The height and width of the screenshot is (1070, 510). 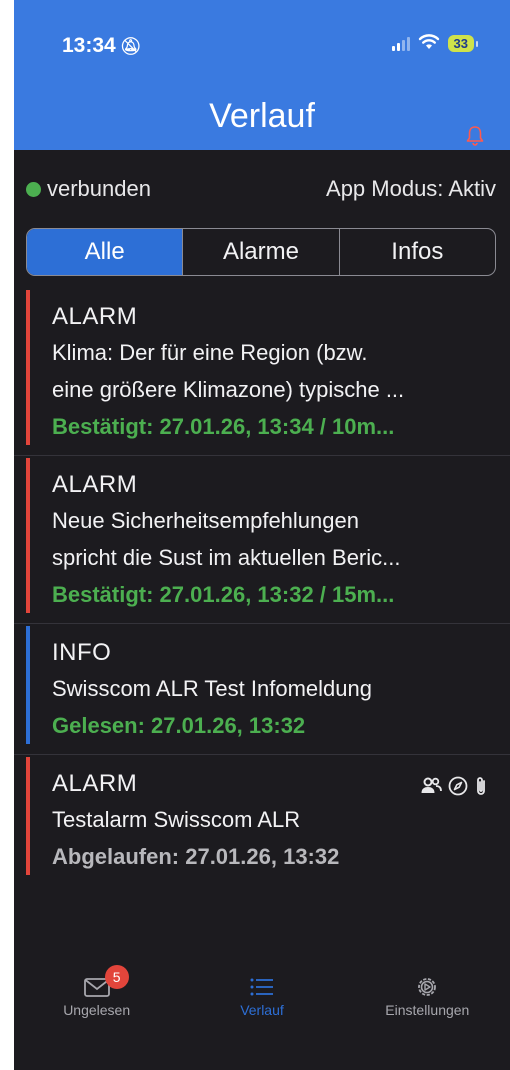 I want to click on list-icon, so click(x=261, y=987).